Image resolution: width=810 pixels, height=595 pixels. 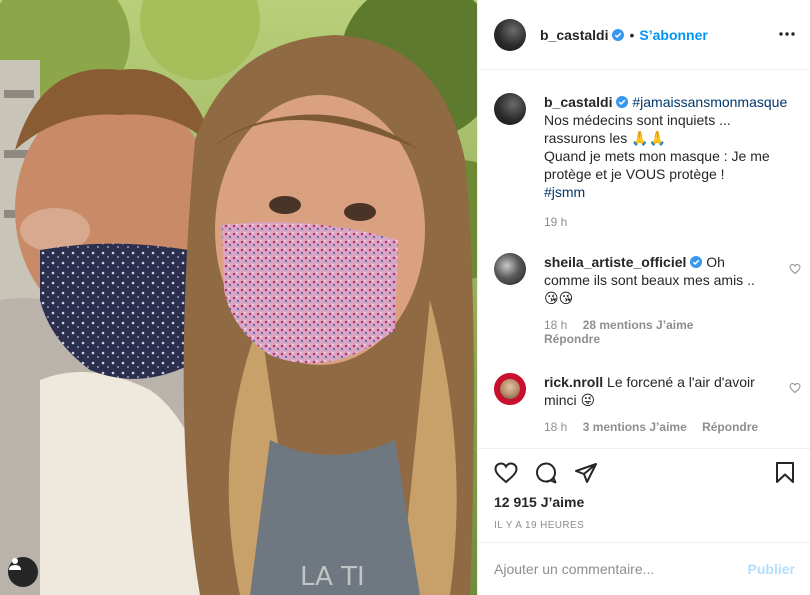 What do you see at coordinates (785, 473) in the screenshot?
I see `bookmark-icon` at bounding box center [785, 473].